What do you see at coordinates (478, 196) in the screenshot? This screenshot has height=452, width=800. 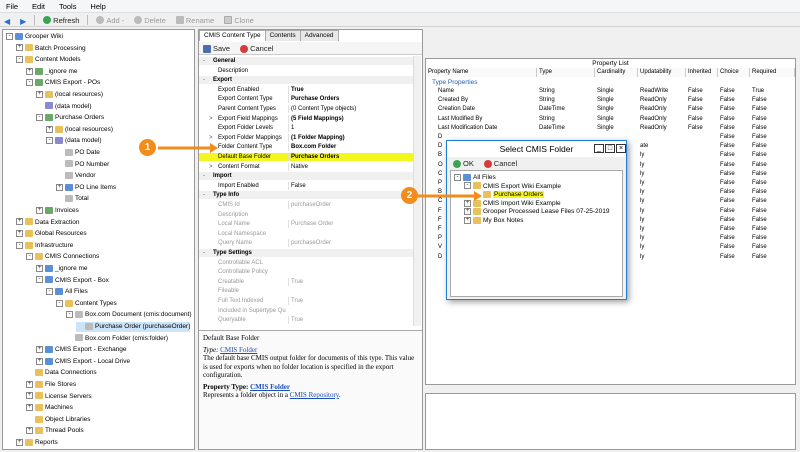 I see `callout-2-arrowhead` at bounding box center [478, 196].